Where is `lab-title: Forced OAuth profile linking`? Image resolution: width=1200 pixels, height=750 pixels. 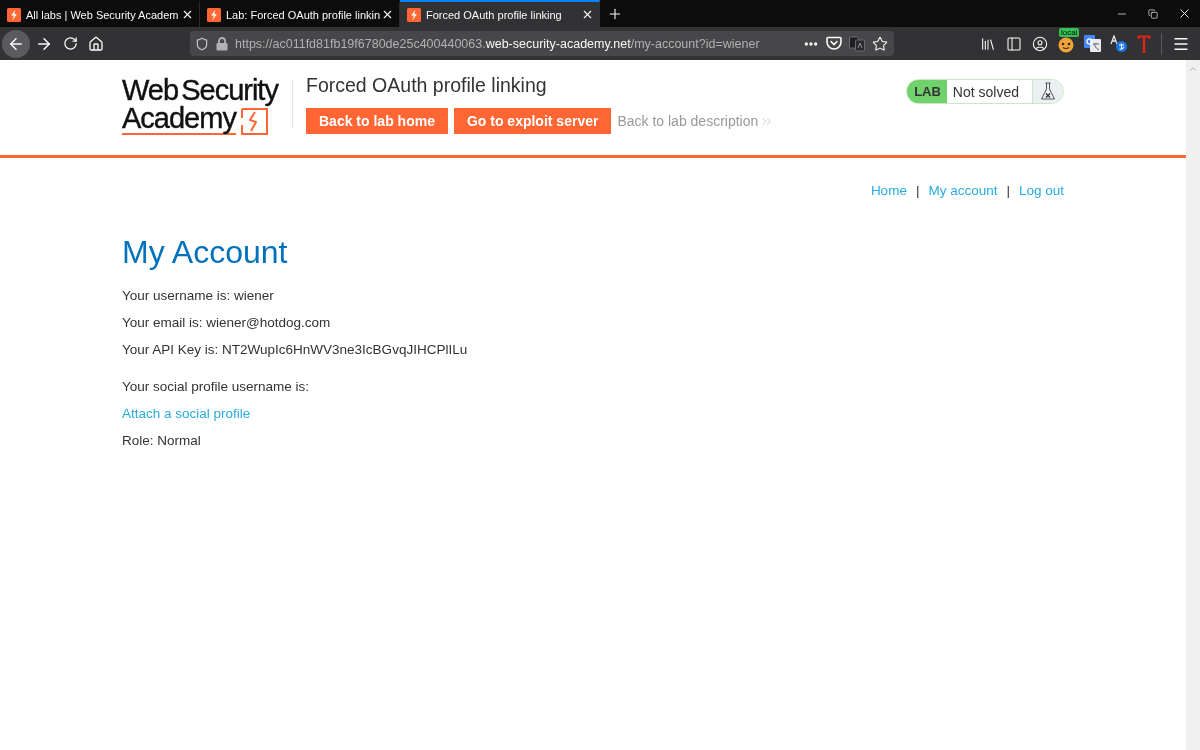 lab-title: Forced OAuth profile linking is located at coordinates (426, 85).